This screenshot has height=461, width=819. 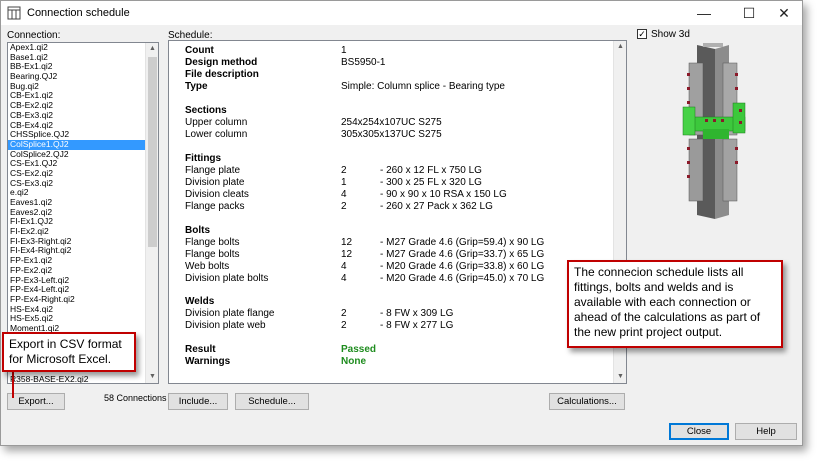 I want to click on minimize-button: —, so click(x=704, y=13).